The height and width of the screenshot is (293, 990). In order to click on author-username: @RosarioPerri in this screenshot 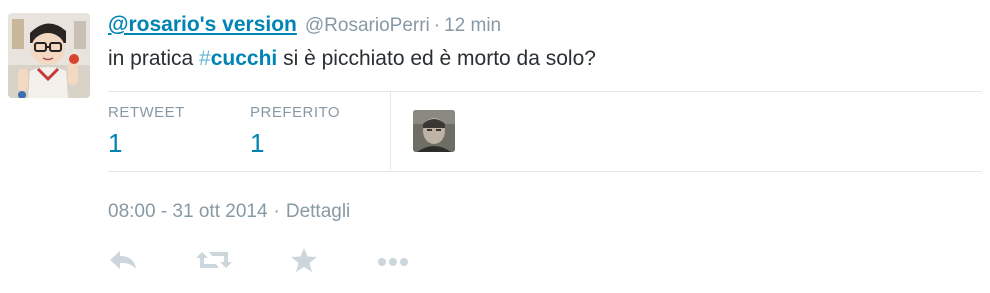, I will do `click(367, 25)`.